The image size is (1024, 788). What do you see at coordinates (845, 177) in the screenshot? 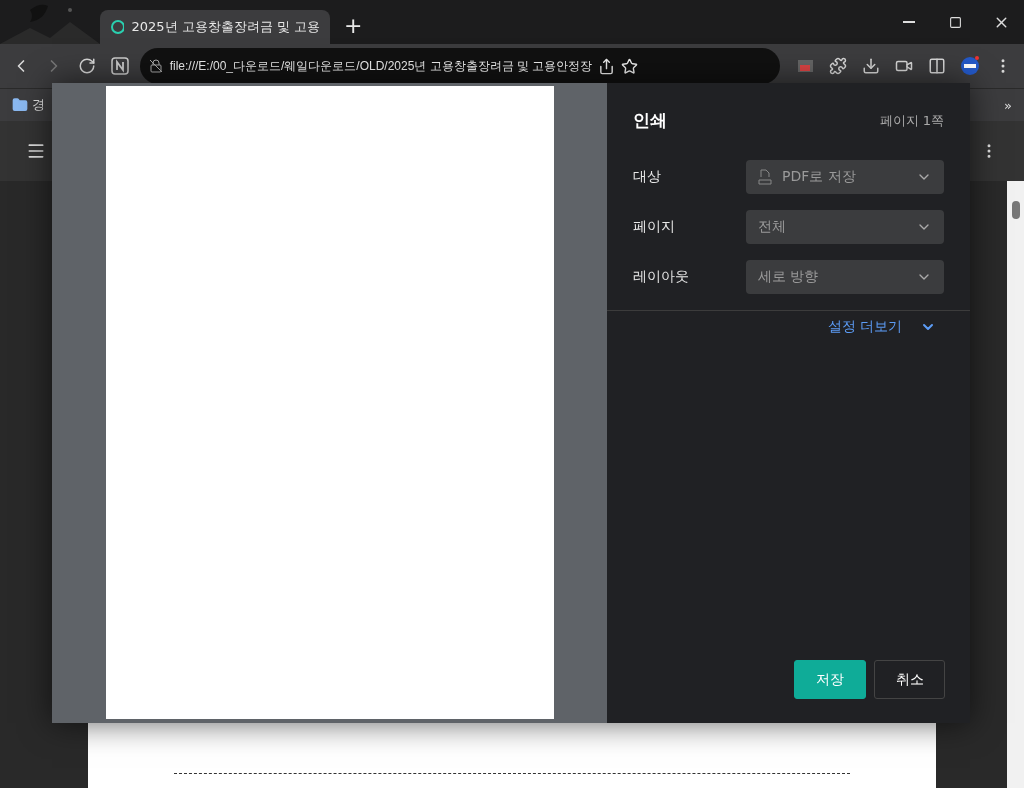
I see `setting-dropdown: PDF로 저장` at bounding box center [845, 177].